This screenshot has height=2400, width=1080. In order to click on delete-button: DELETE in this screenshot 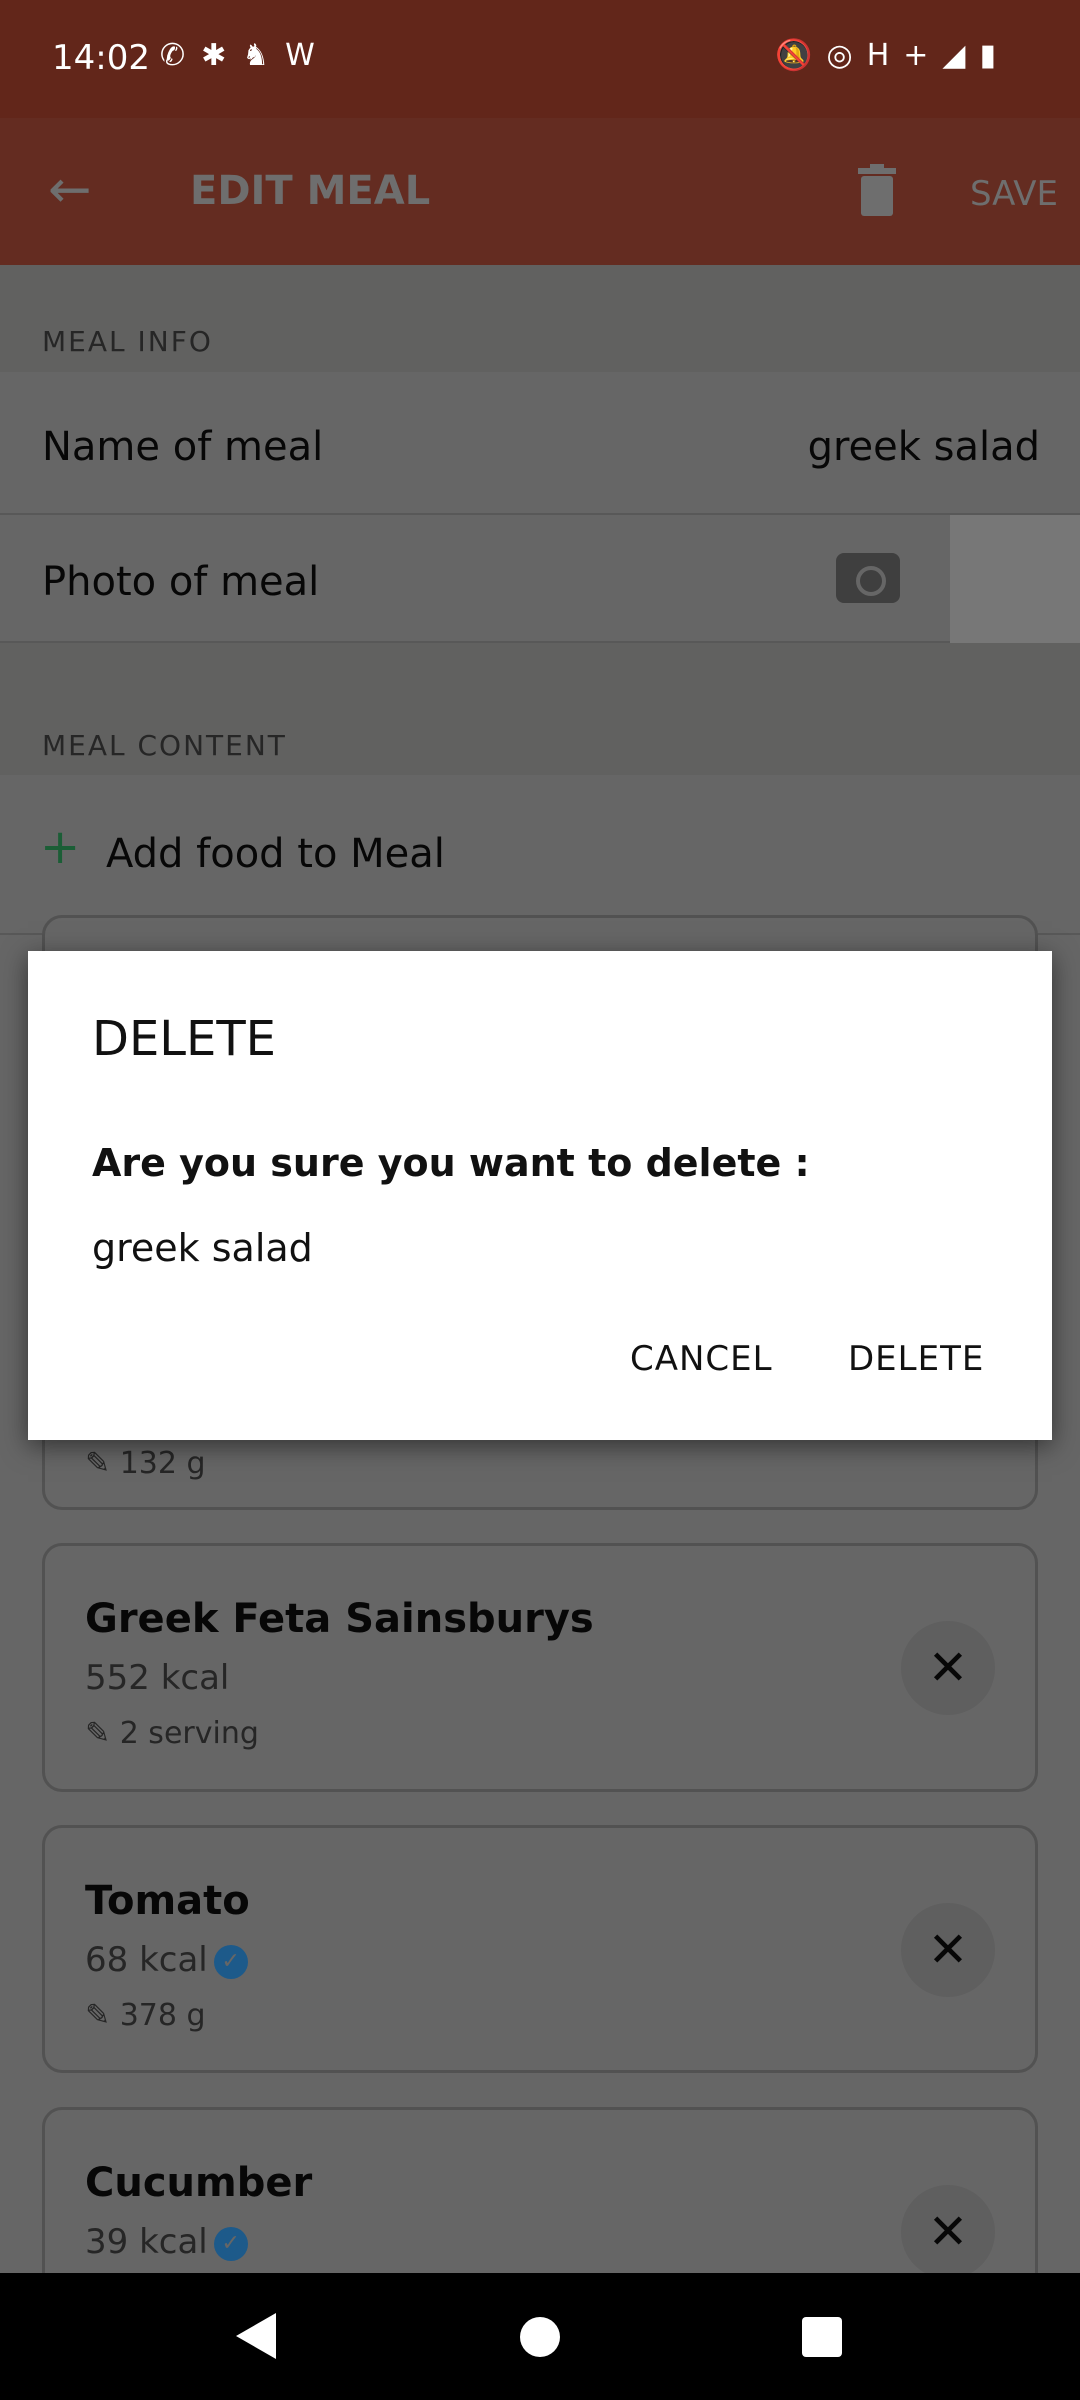, I will do `click(916, 1359)`.